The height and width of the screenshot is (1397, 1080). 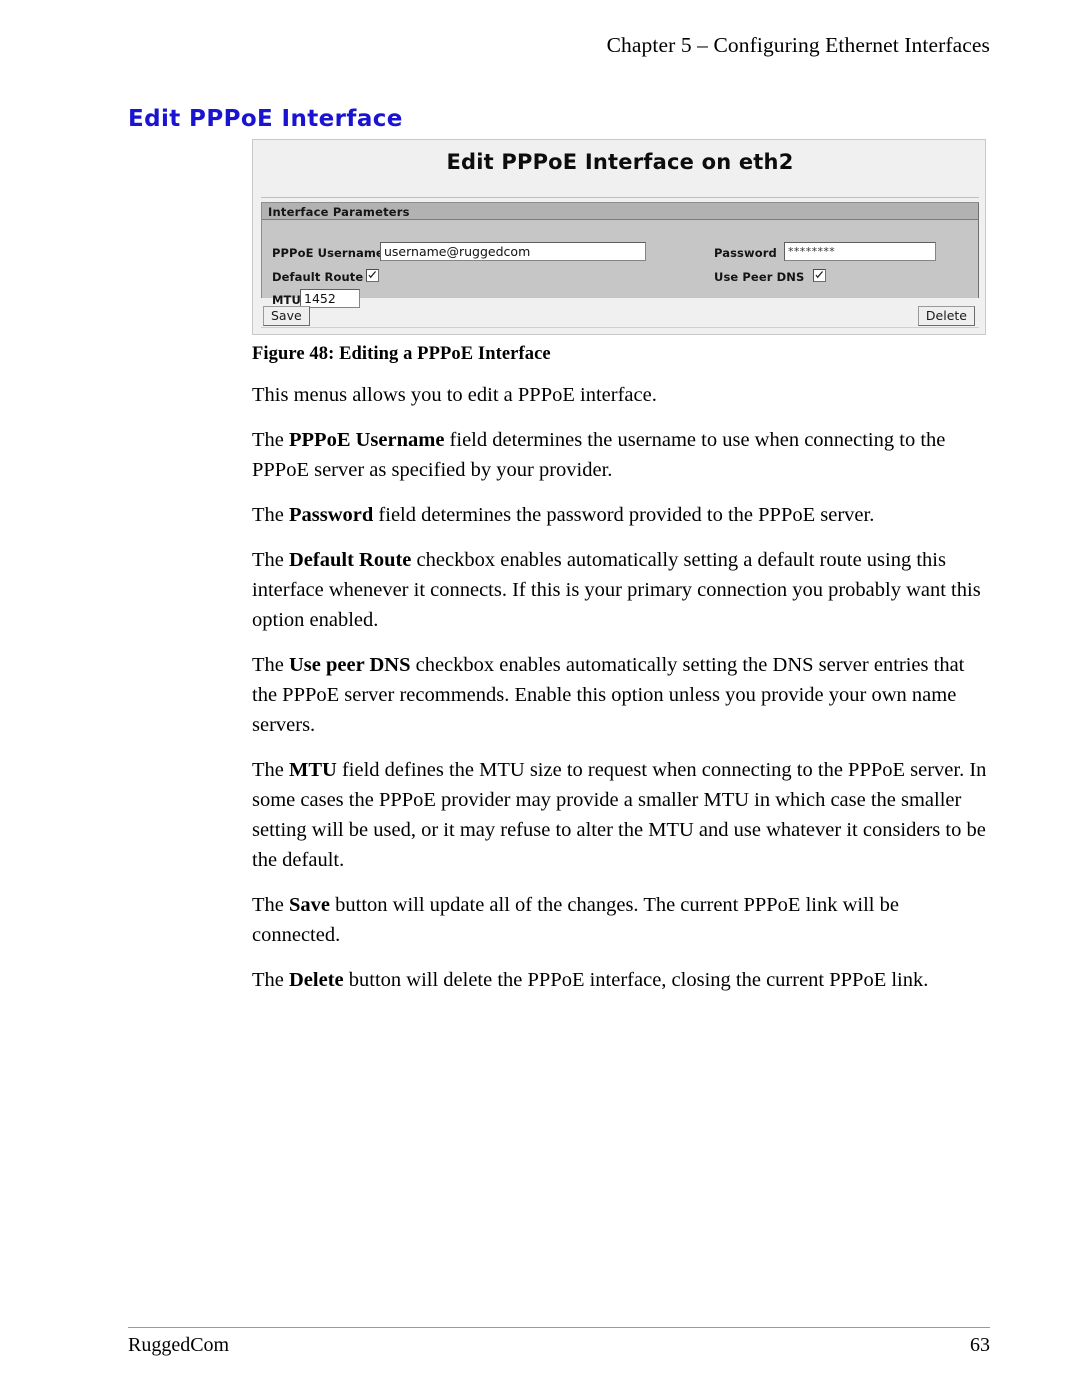 I want to click on password-input: ********, so click(x=860, y=251).